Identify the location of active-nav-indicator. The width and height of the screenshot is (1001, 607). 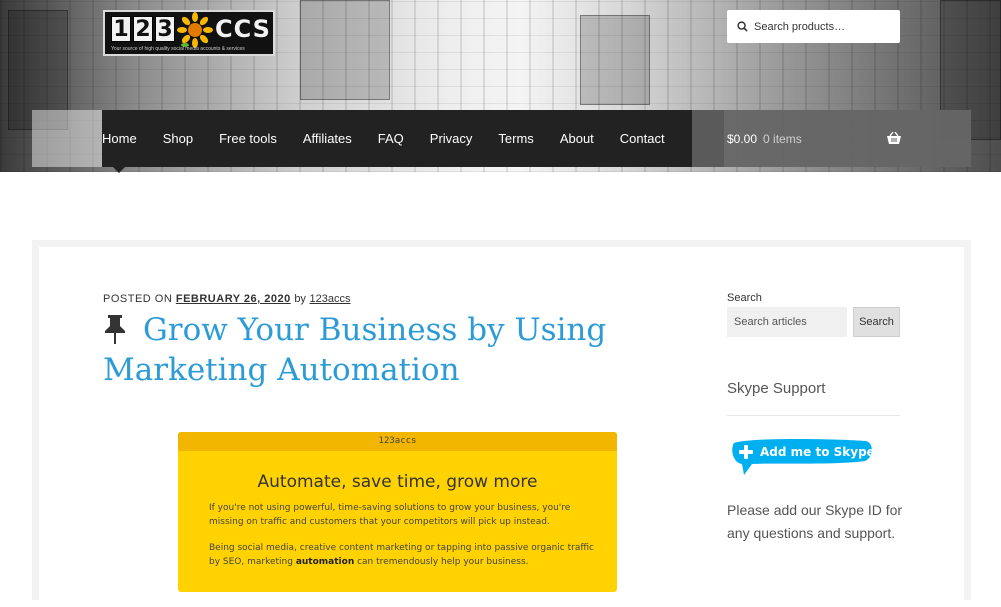
(119, 170).